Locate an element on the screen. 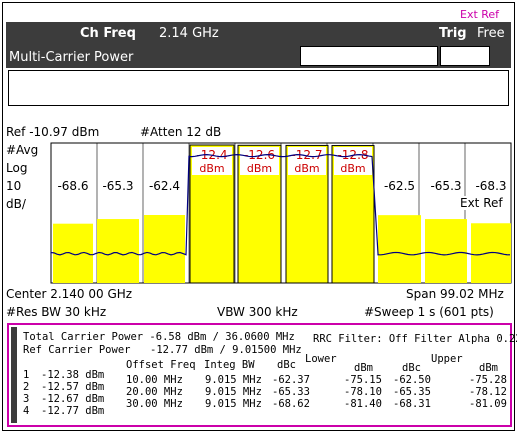 The height and width of the screenshot is (433, 517). offset-freq: 10.00 MHz is located at coordinates (154, 380).